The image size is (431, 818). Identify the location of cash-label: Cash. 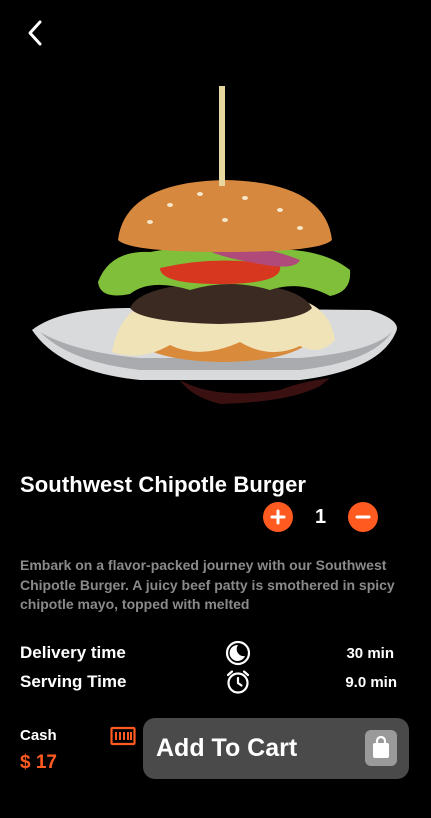
(38, 735).